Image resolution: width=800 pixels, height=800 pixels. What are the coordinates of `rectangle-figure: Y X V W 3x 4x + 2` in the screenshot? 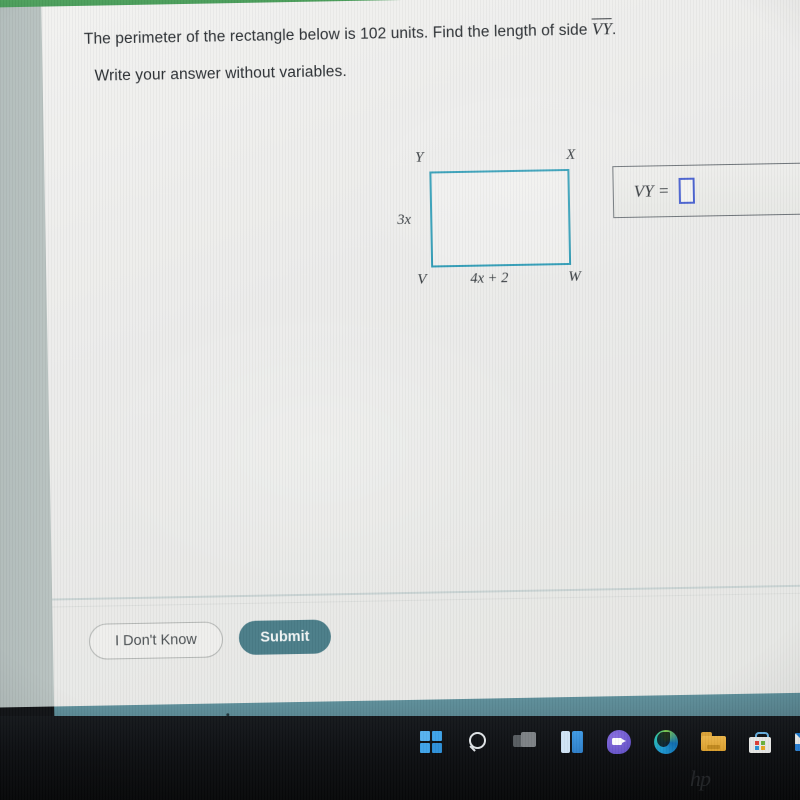 It's located at (465, 219).